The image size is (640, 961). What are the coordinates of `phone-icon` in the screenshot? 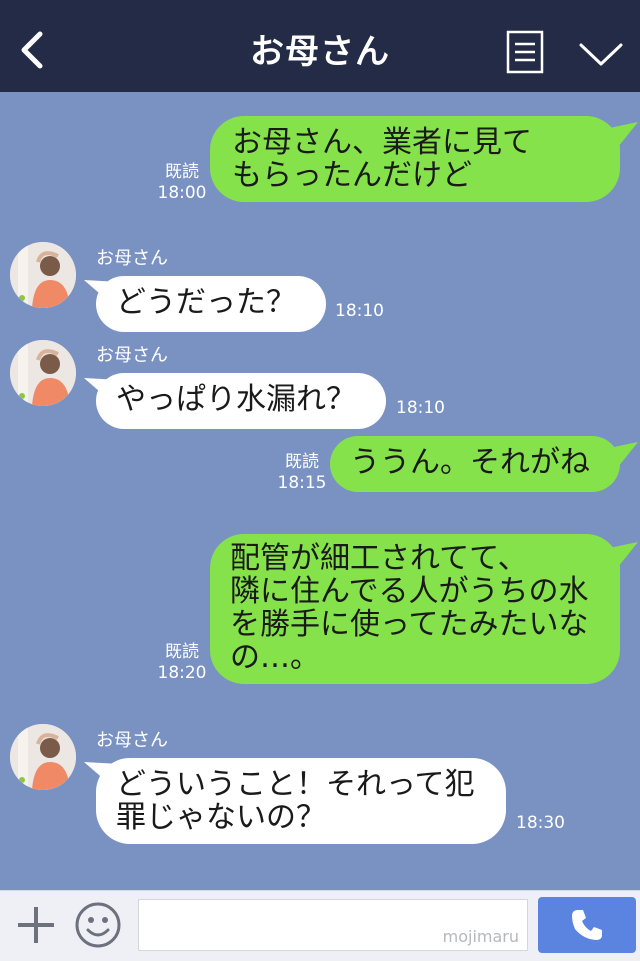 It's located at (587, 925).